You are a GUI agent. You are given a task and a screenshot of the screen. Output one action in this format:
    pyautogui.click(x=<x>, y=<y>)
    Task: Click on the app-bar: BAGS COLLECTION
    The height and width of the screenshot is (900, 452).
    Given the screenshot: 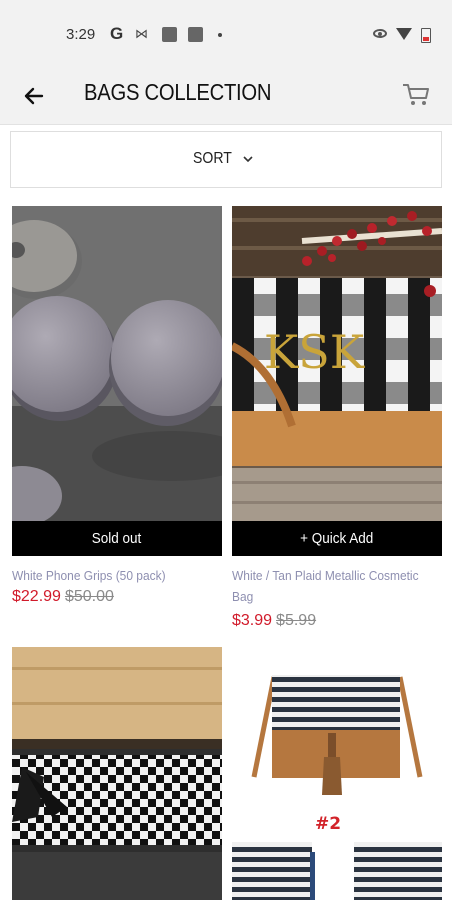 What is the action you would take?
    pyautogui.click(x=226, y=97)
    